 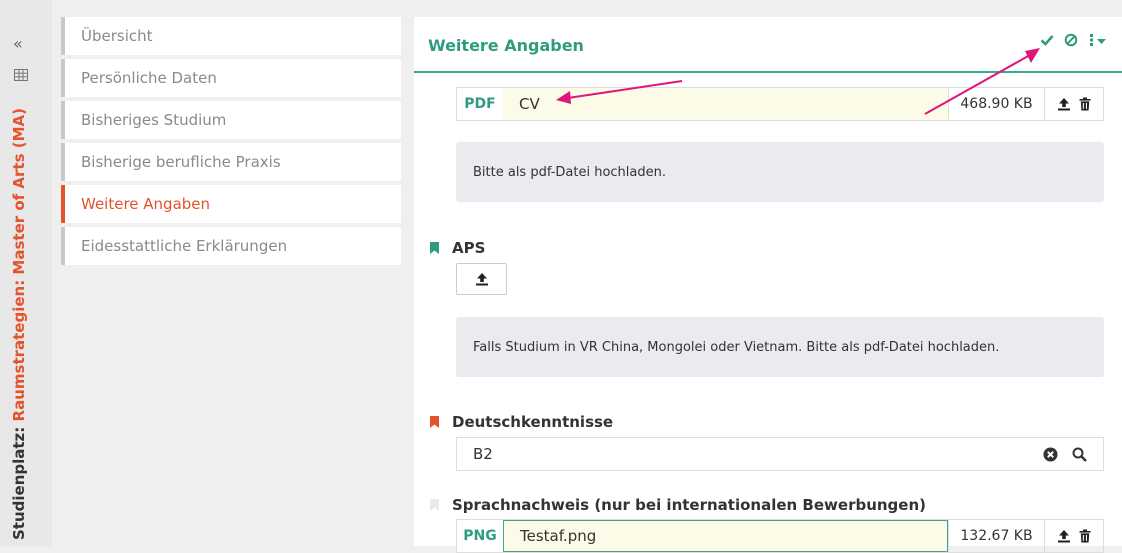 What do you see at coordinates (977, 84) in the screenshot?
I see `annotation-arrow-to-toolbar` at bounding box center [977, 84].